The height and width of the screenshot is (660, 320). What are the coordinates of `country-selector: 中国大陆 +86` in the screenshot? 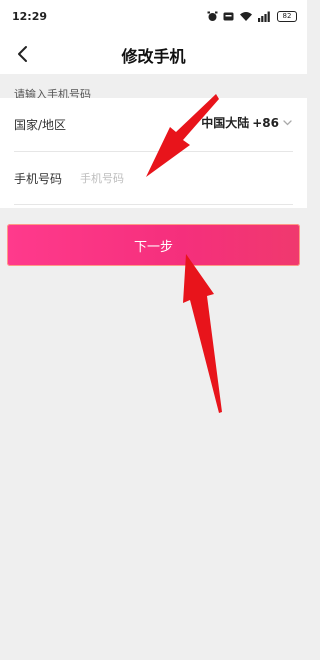 It's located at (247, 122).